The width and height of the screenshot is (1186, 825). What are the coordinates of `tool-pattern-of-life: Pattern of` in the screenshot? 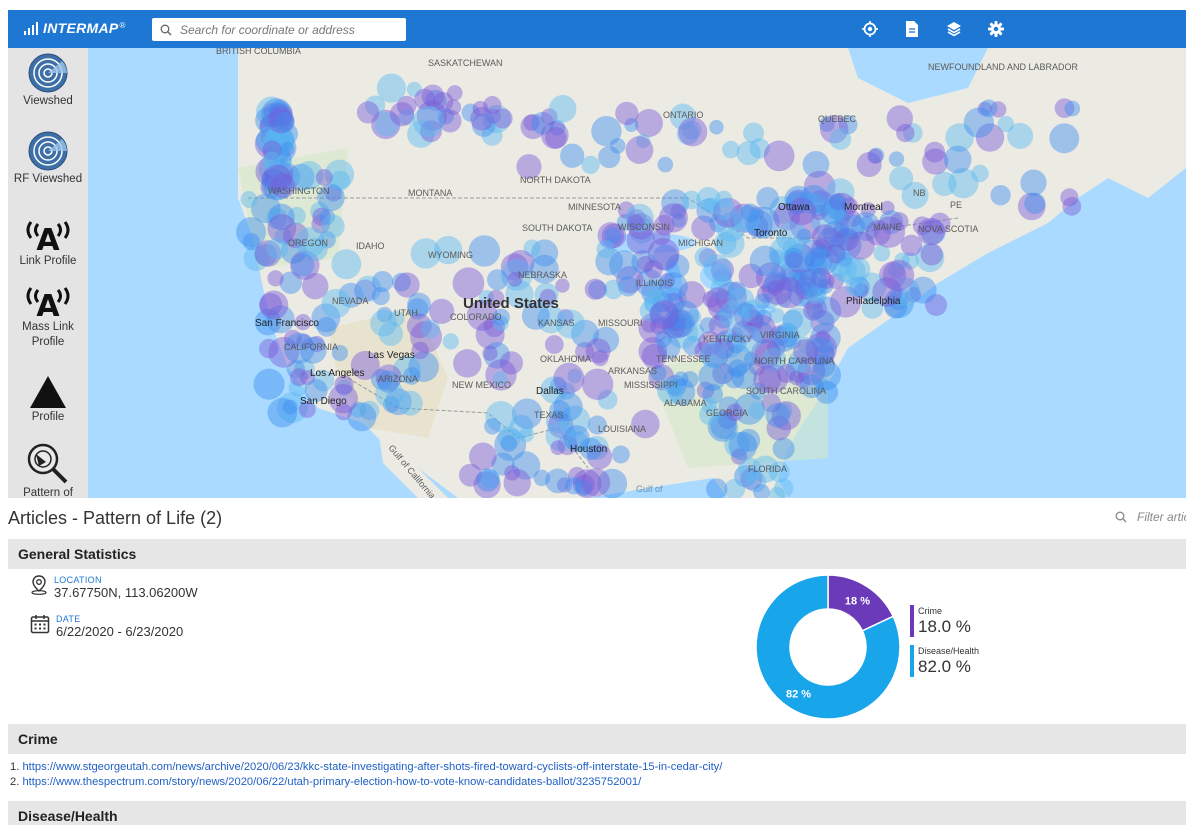 It's located at (48, 470).